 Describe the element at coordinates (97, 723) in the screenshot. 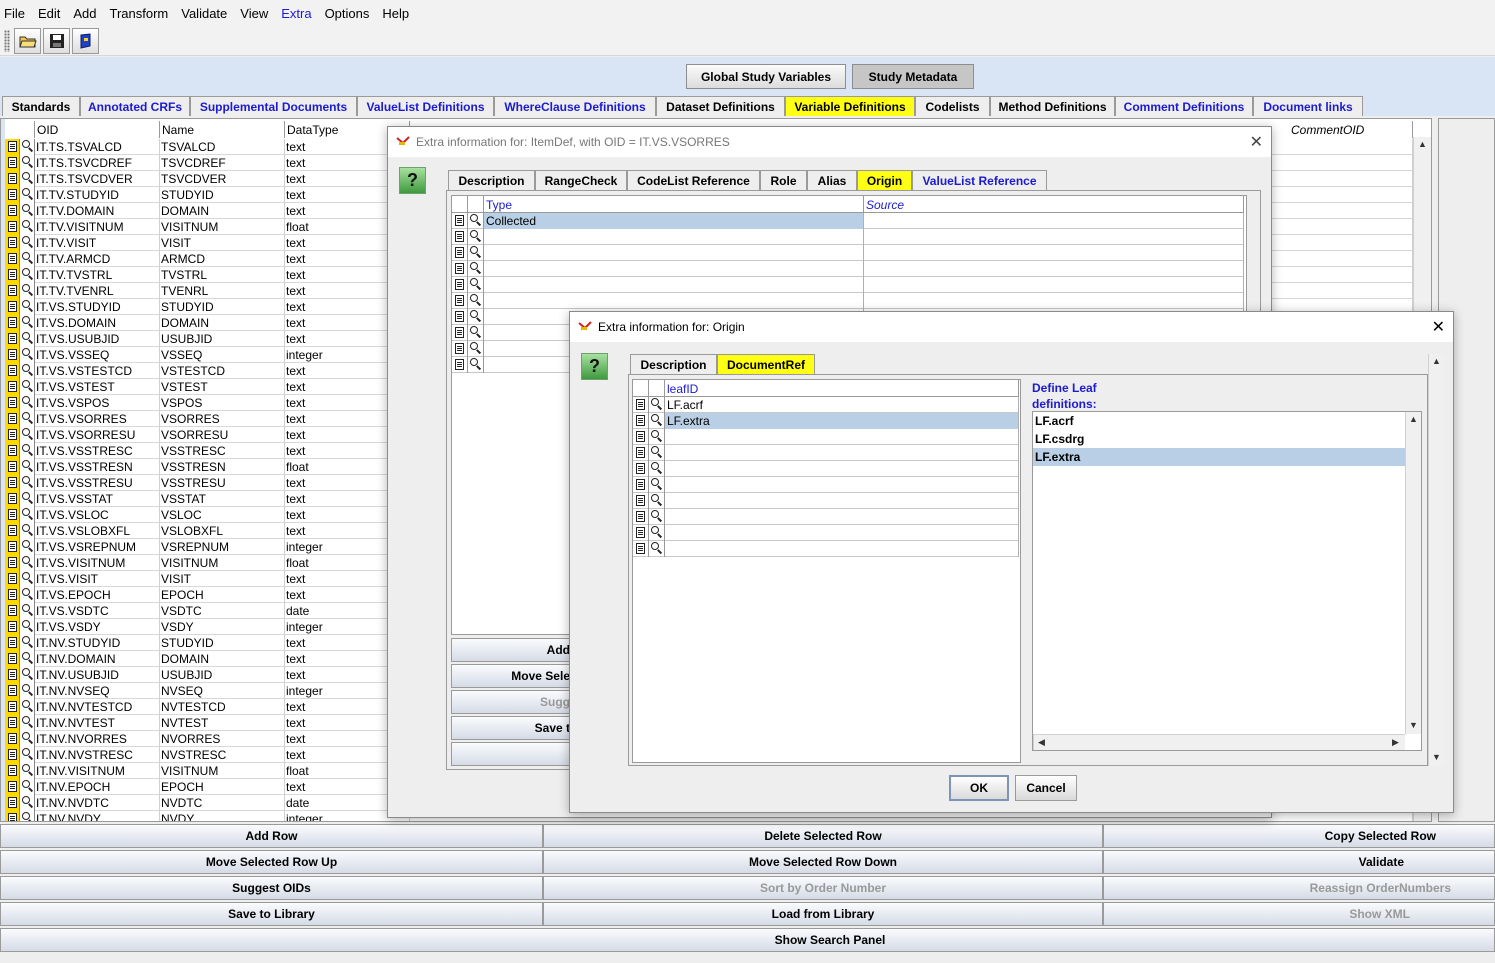

I see `cell-oid: IT.NV.NVTEST` at that location.